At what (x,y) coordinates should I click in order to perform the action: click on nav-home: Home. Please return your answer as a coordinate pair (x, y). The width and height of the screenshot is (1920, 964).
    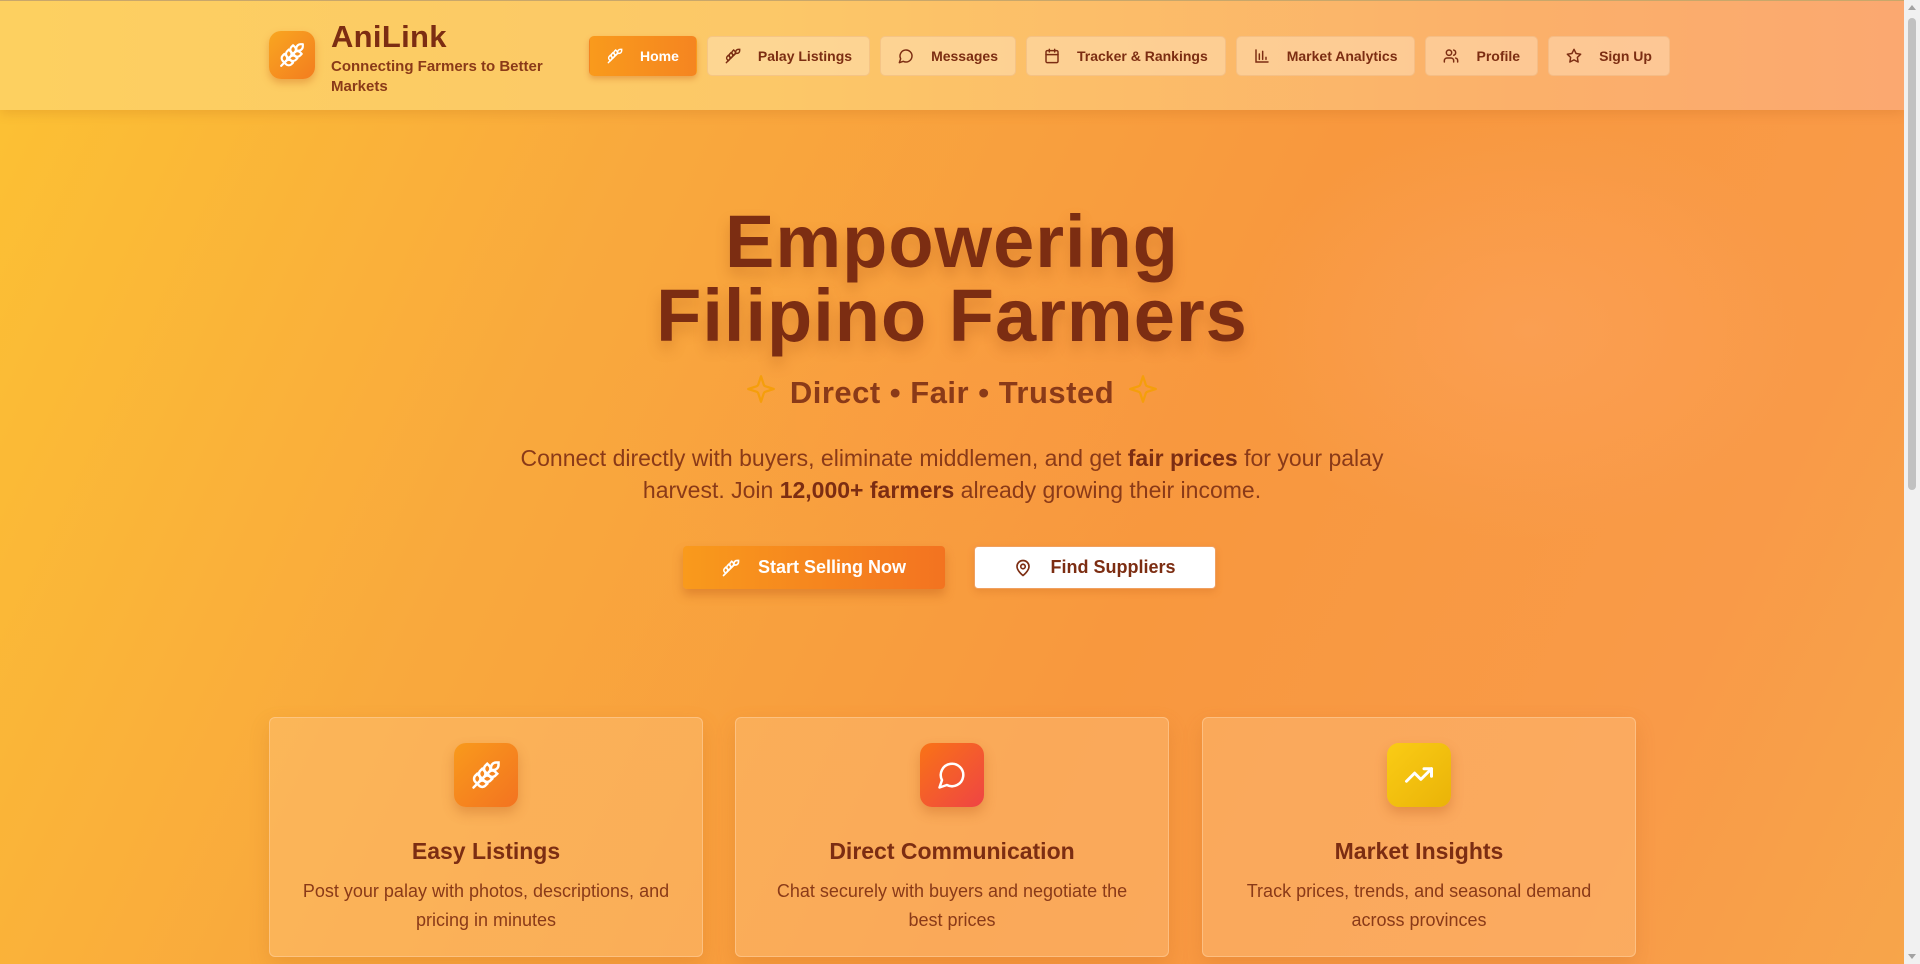
    Looking at the image, I should click on (643, 56).